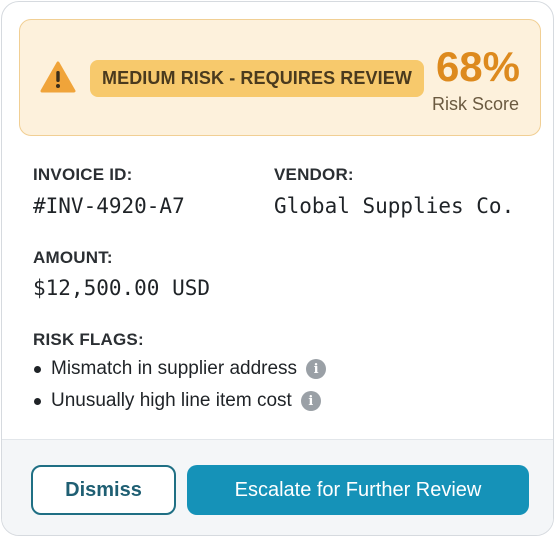 The image size is (557, 539). Describe the element at coordinates (394, 206) in the screenshot. I see `vendor-value: Global Supplies Co.` at that location.